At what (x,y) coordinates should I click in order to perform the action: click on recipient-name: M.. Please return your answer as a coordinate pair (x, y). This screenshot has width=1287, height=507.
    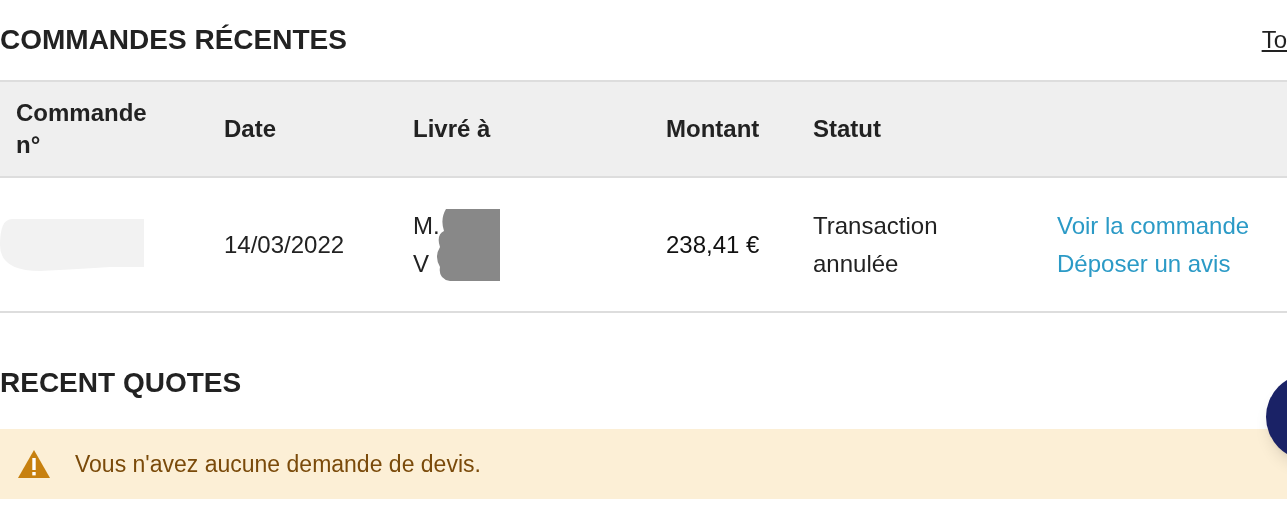
    Looking at the image, I should click on (426, 225).